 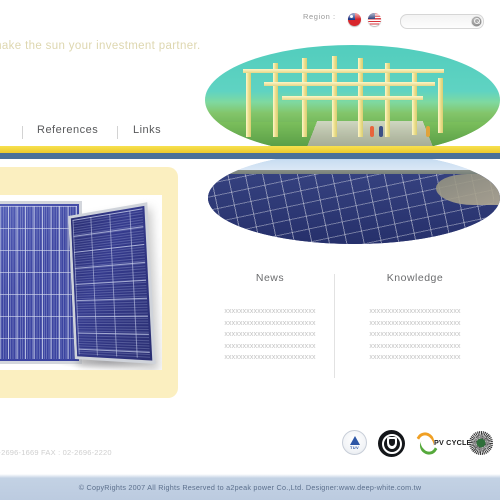 I want to click on site-tagline: make the sun your investment partner., so click(x=100, y=46).